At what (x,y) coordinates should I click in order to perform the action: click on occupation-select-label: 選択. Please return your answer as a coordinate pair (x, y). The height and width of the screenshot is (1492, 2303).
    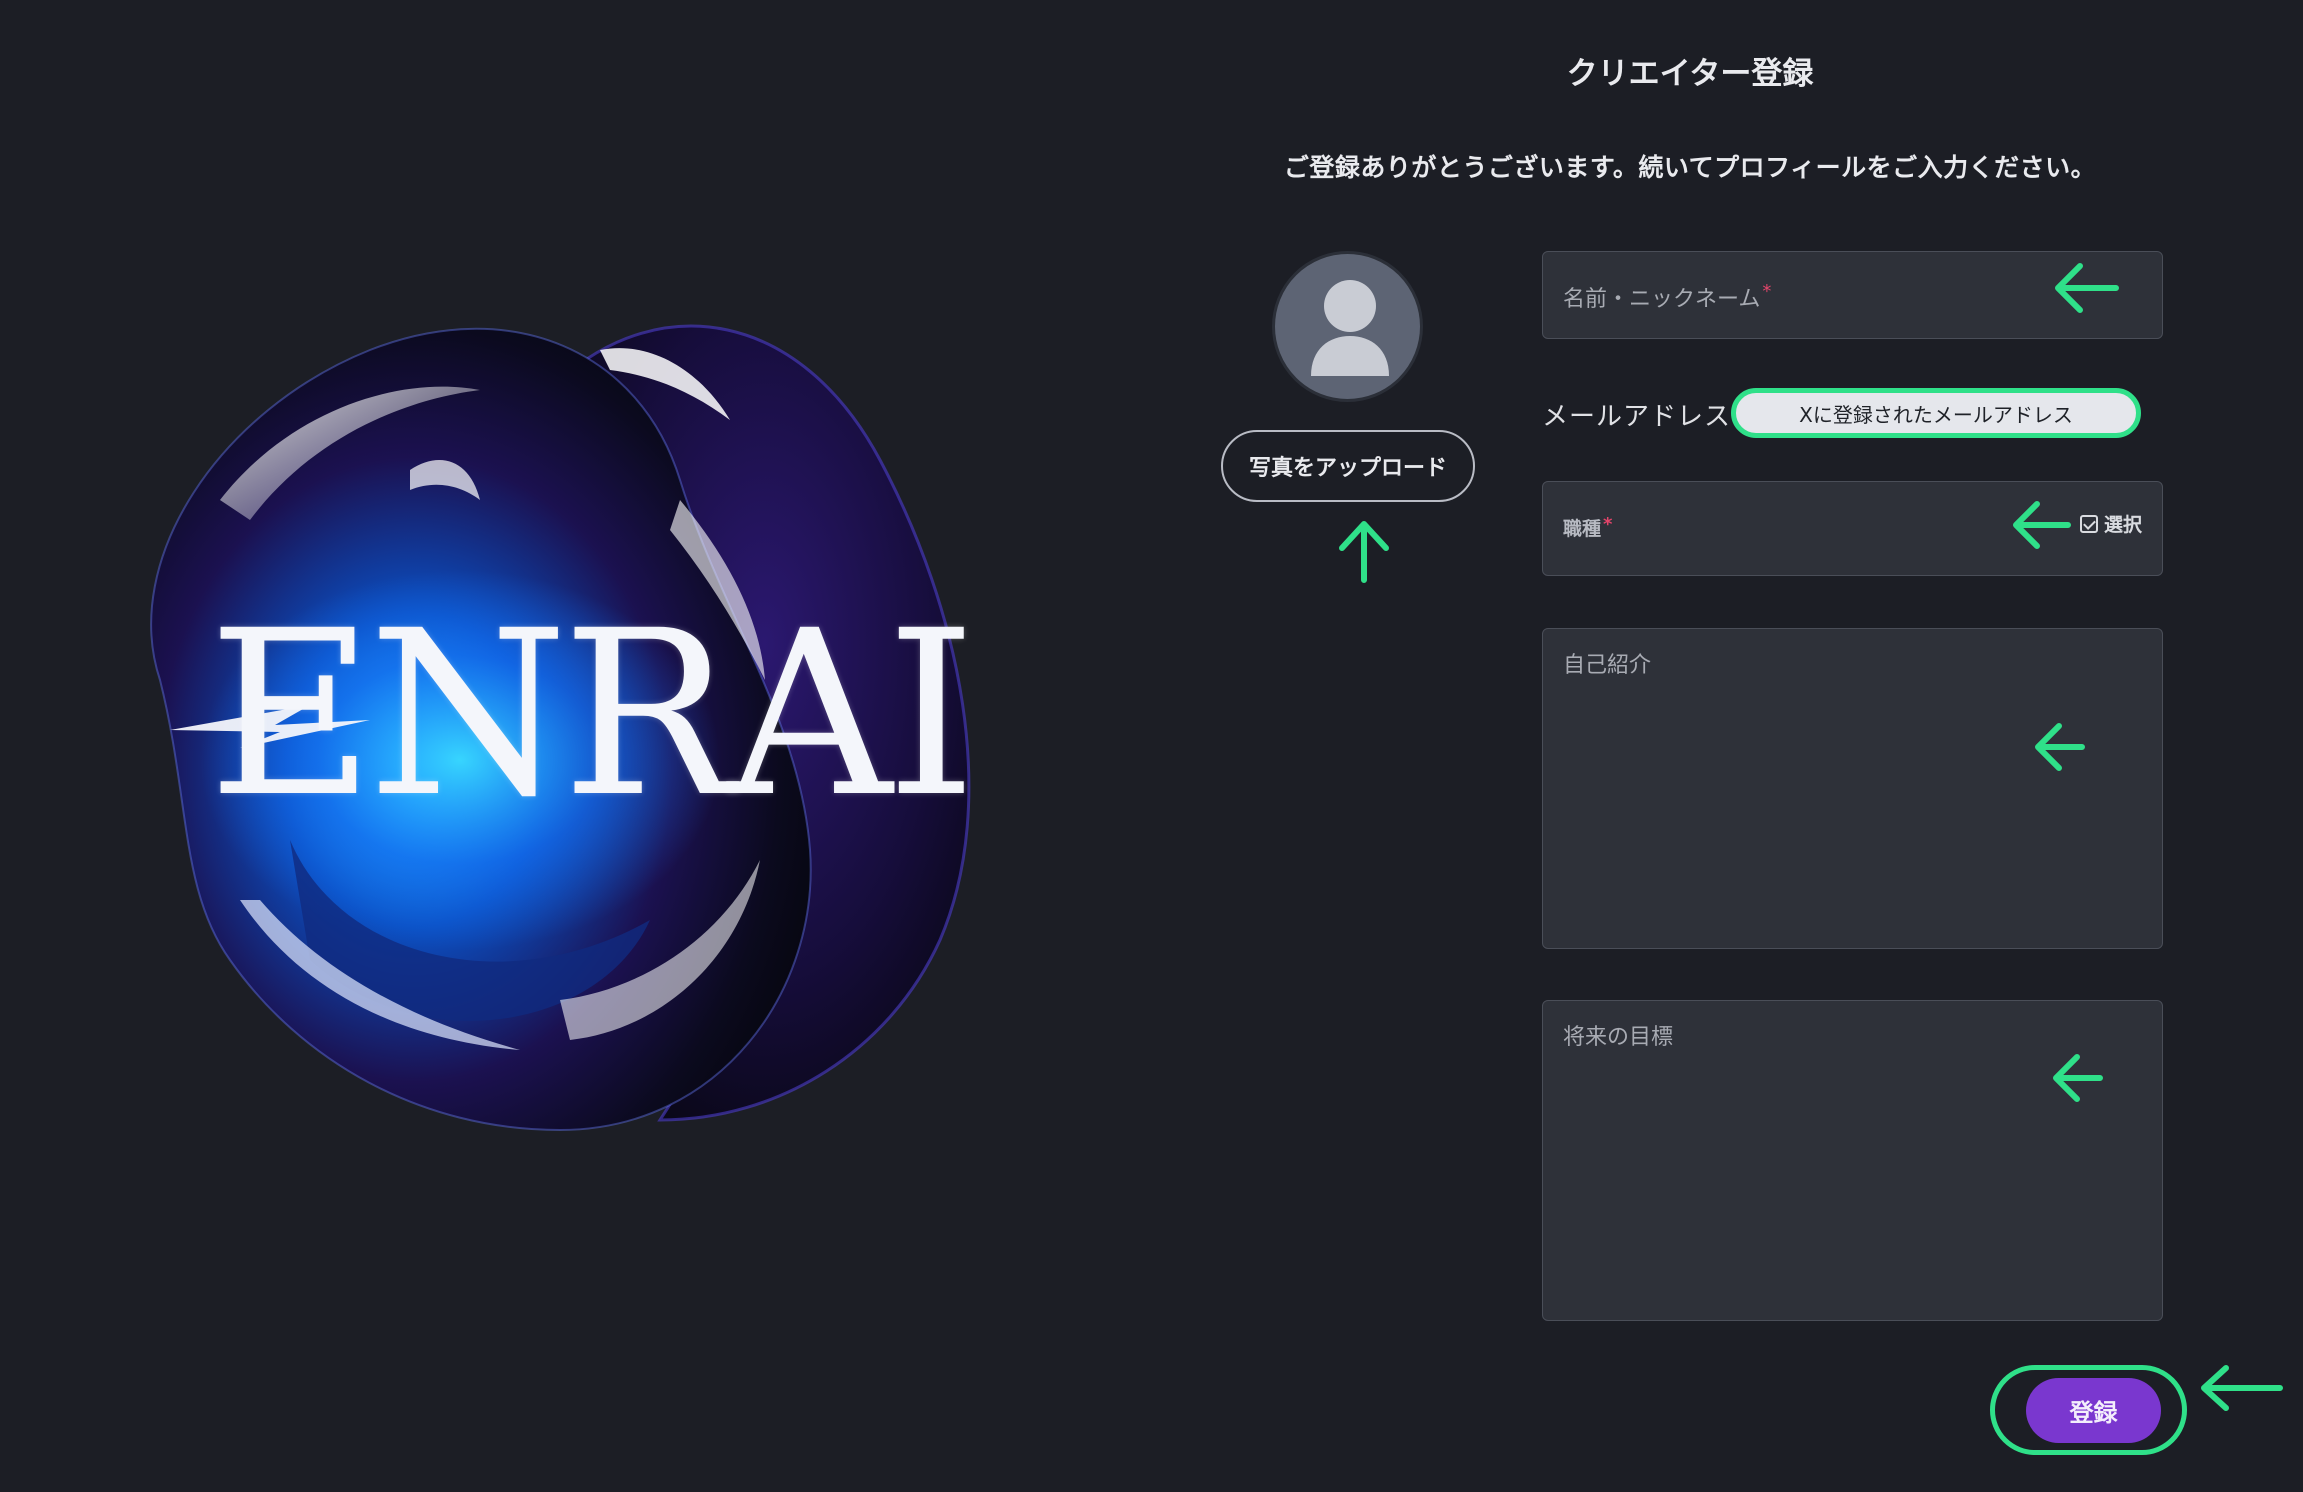
    Looking at the image, I should click on (2122, 525).